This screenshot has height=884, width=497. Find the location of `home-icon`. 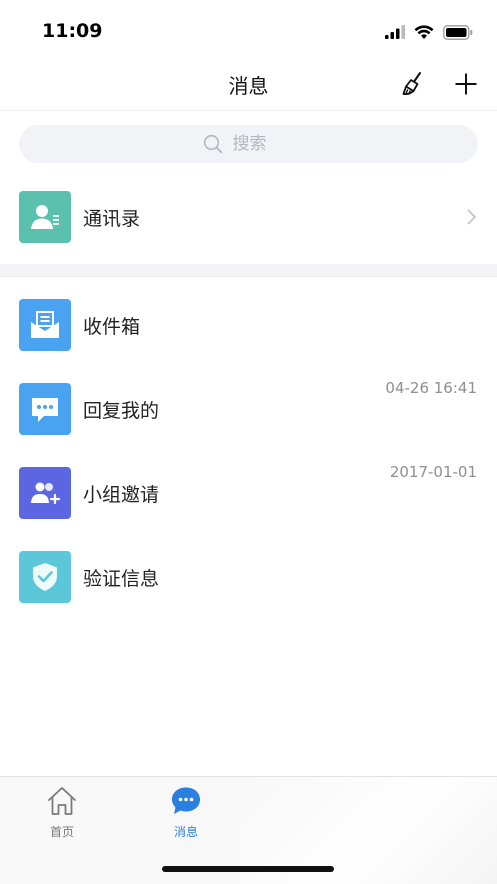

home-icon is located at coordinates (62, 801).